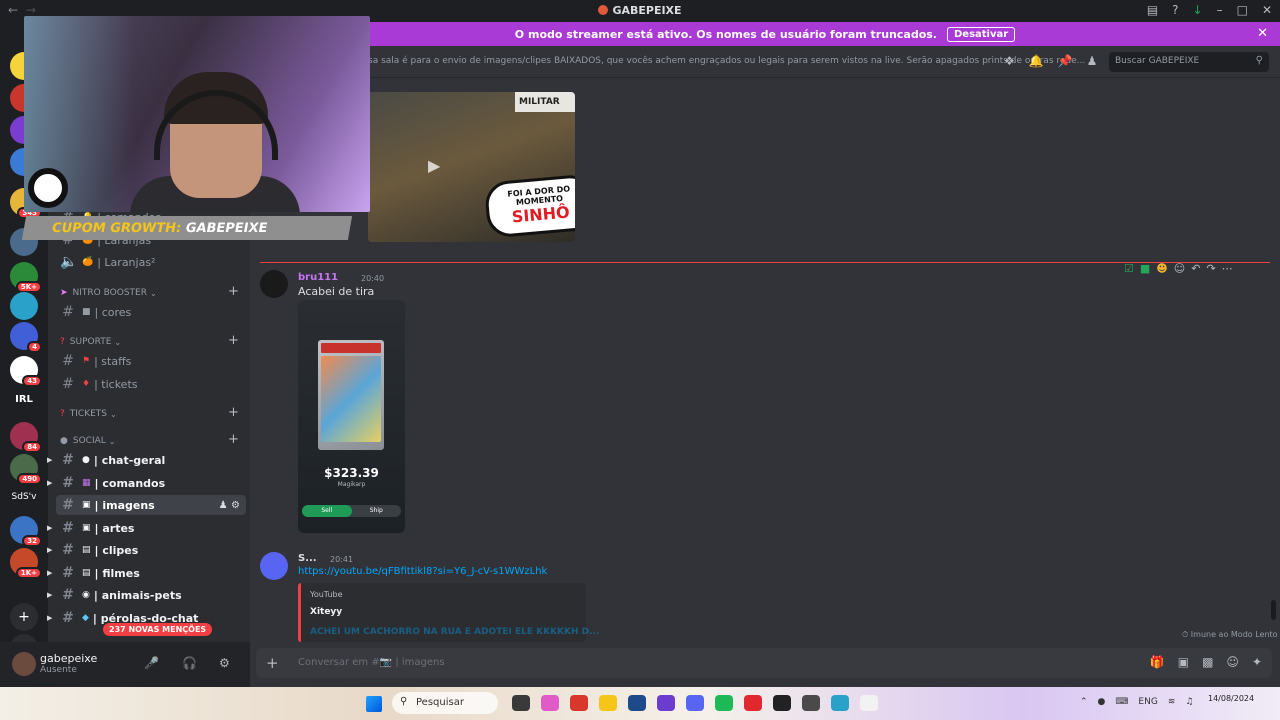  I want to click on microphone-icon: 🎤, so click(151, 663).